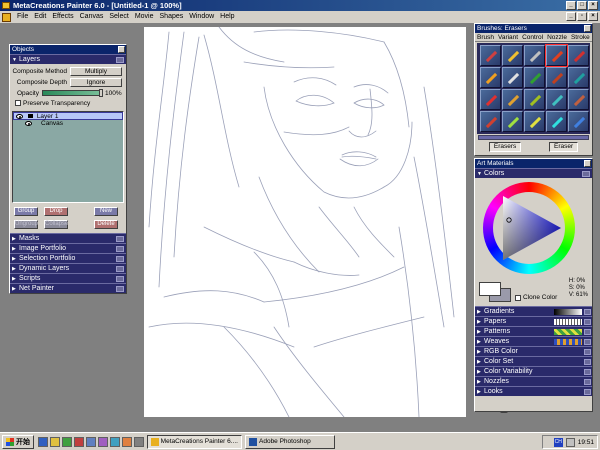 The width and height of the screenshot is (600, 450). What do you see at coordinates (290, 441) in the screenshot?
I see `task-photoshop: Adobe Photoshop` at bounding box center [290, 441].